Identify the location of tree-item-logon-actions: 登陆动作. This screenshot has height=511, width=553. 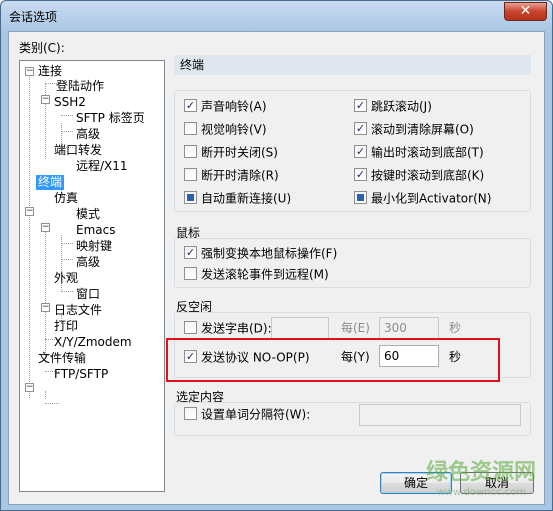
(80, 86).